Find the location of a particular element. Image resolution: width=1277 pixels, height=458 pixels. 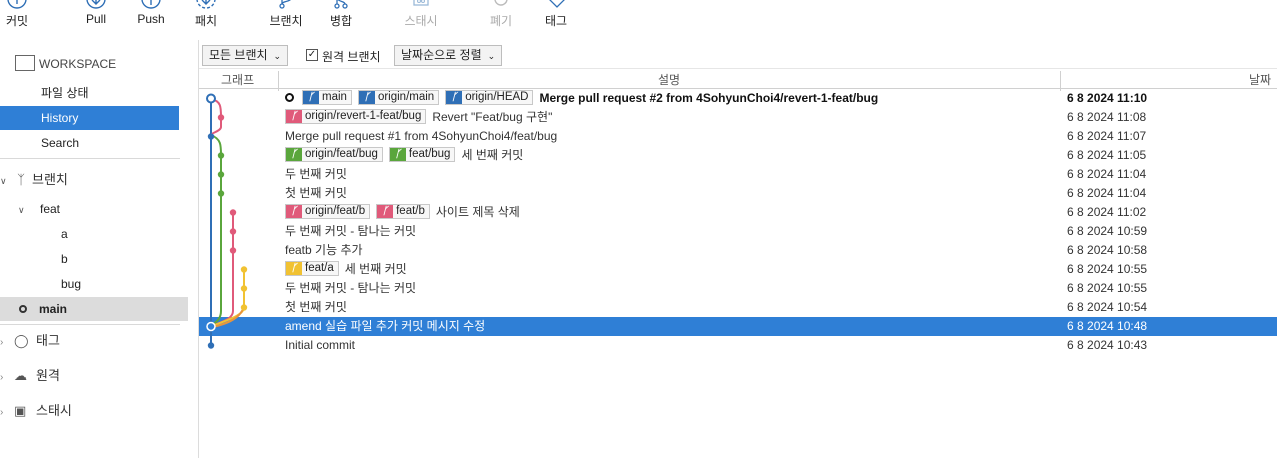

pull-button: Pull is located at coordinates (96, 20).